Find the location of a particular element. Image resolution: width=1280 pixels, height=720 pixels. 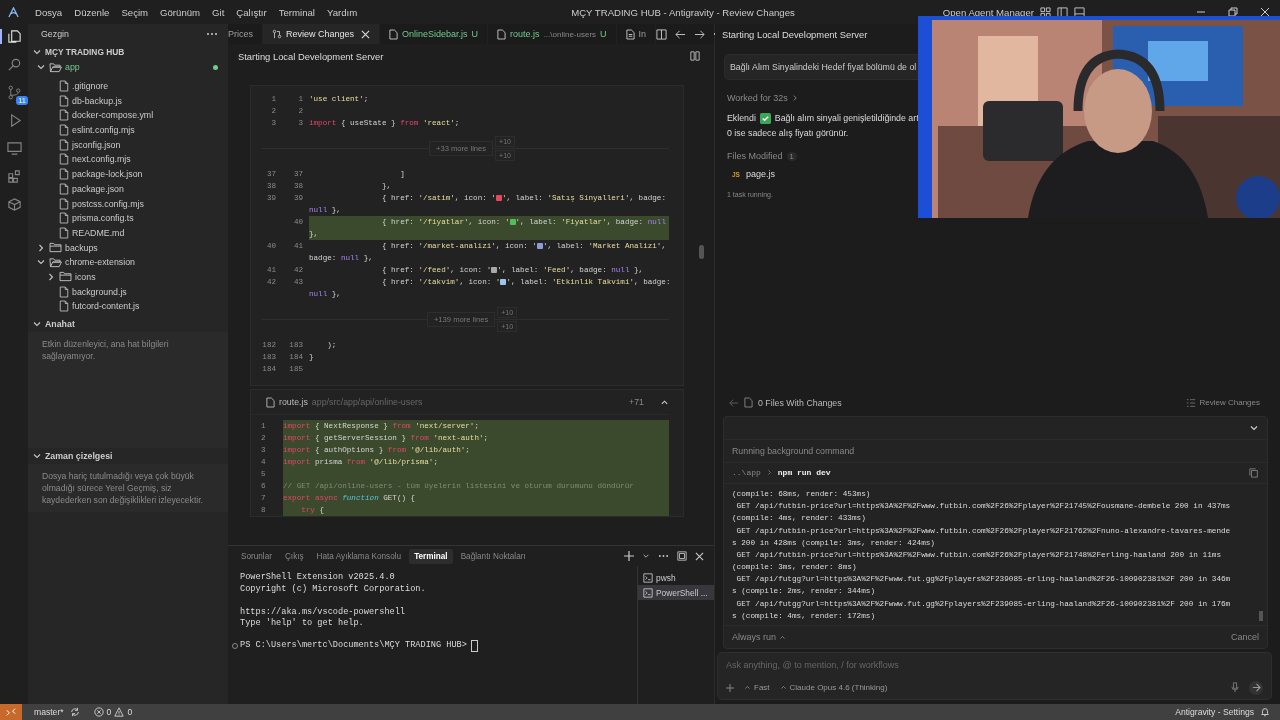

panel-tab: Terminal is located at coordinates (431, 556).